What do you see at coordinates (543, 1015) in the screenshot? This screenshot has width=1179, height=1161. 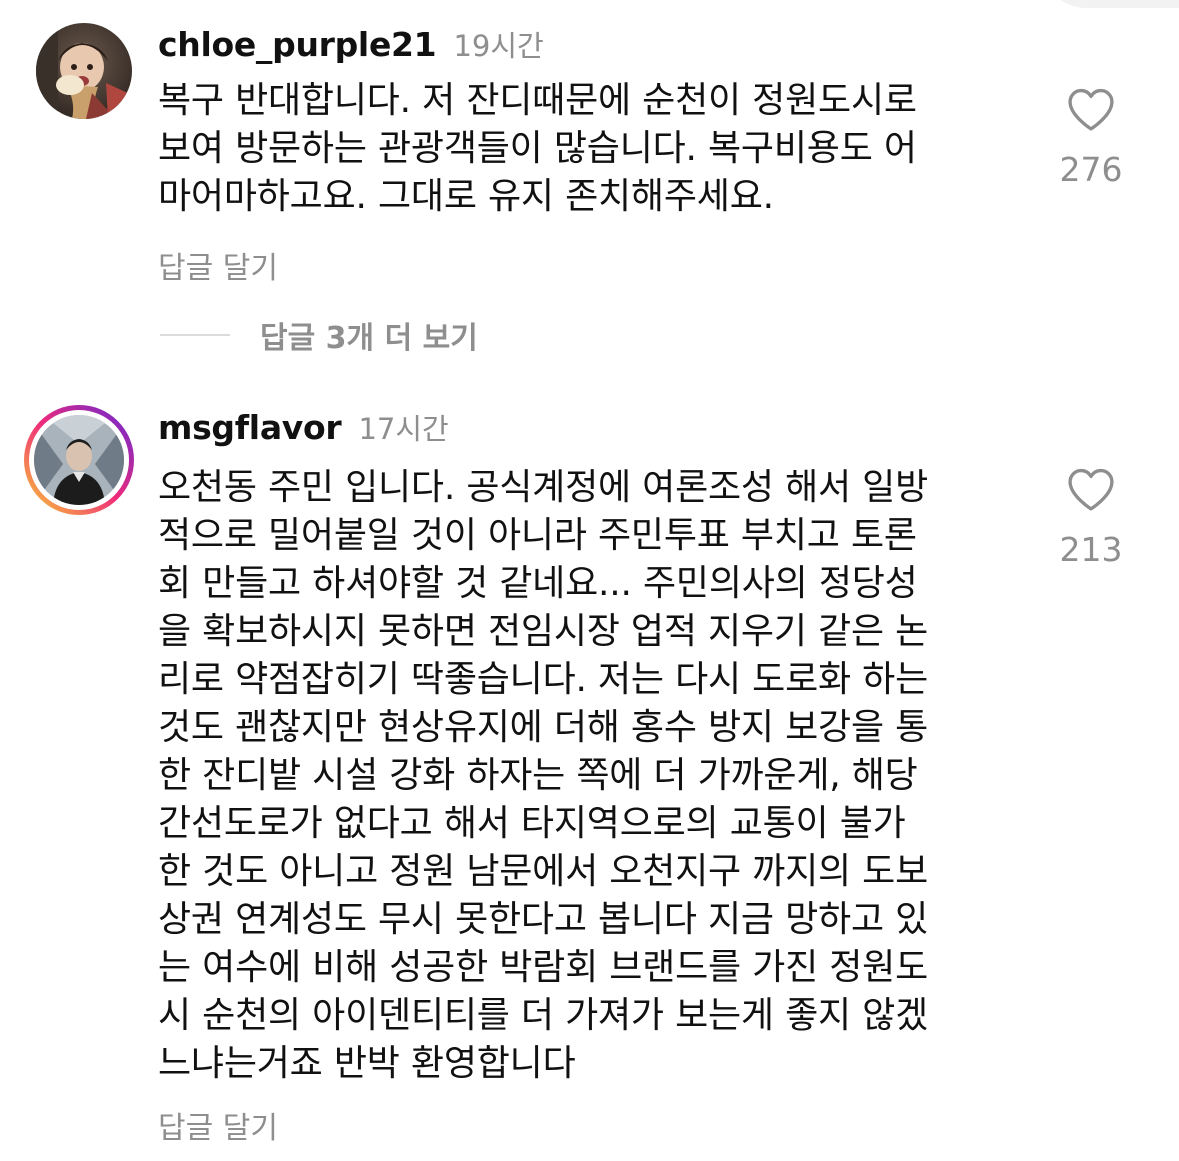 I see `comment-line: 시 순천의 아이덴티티를 더 가져가 보는게 좋지 않겠` at bounding box center [543, 1015].